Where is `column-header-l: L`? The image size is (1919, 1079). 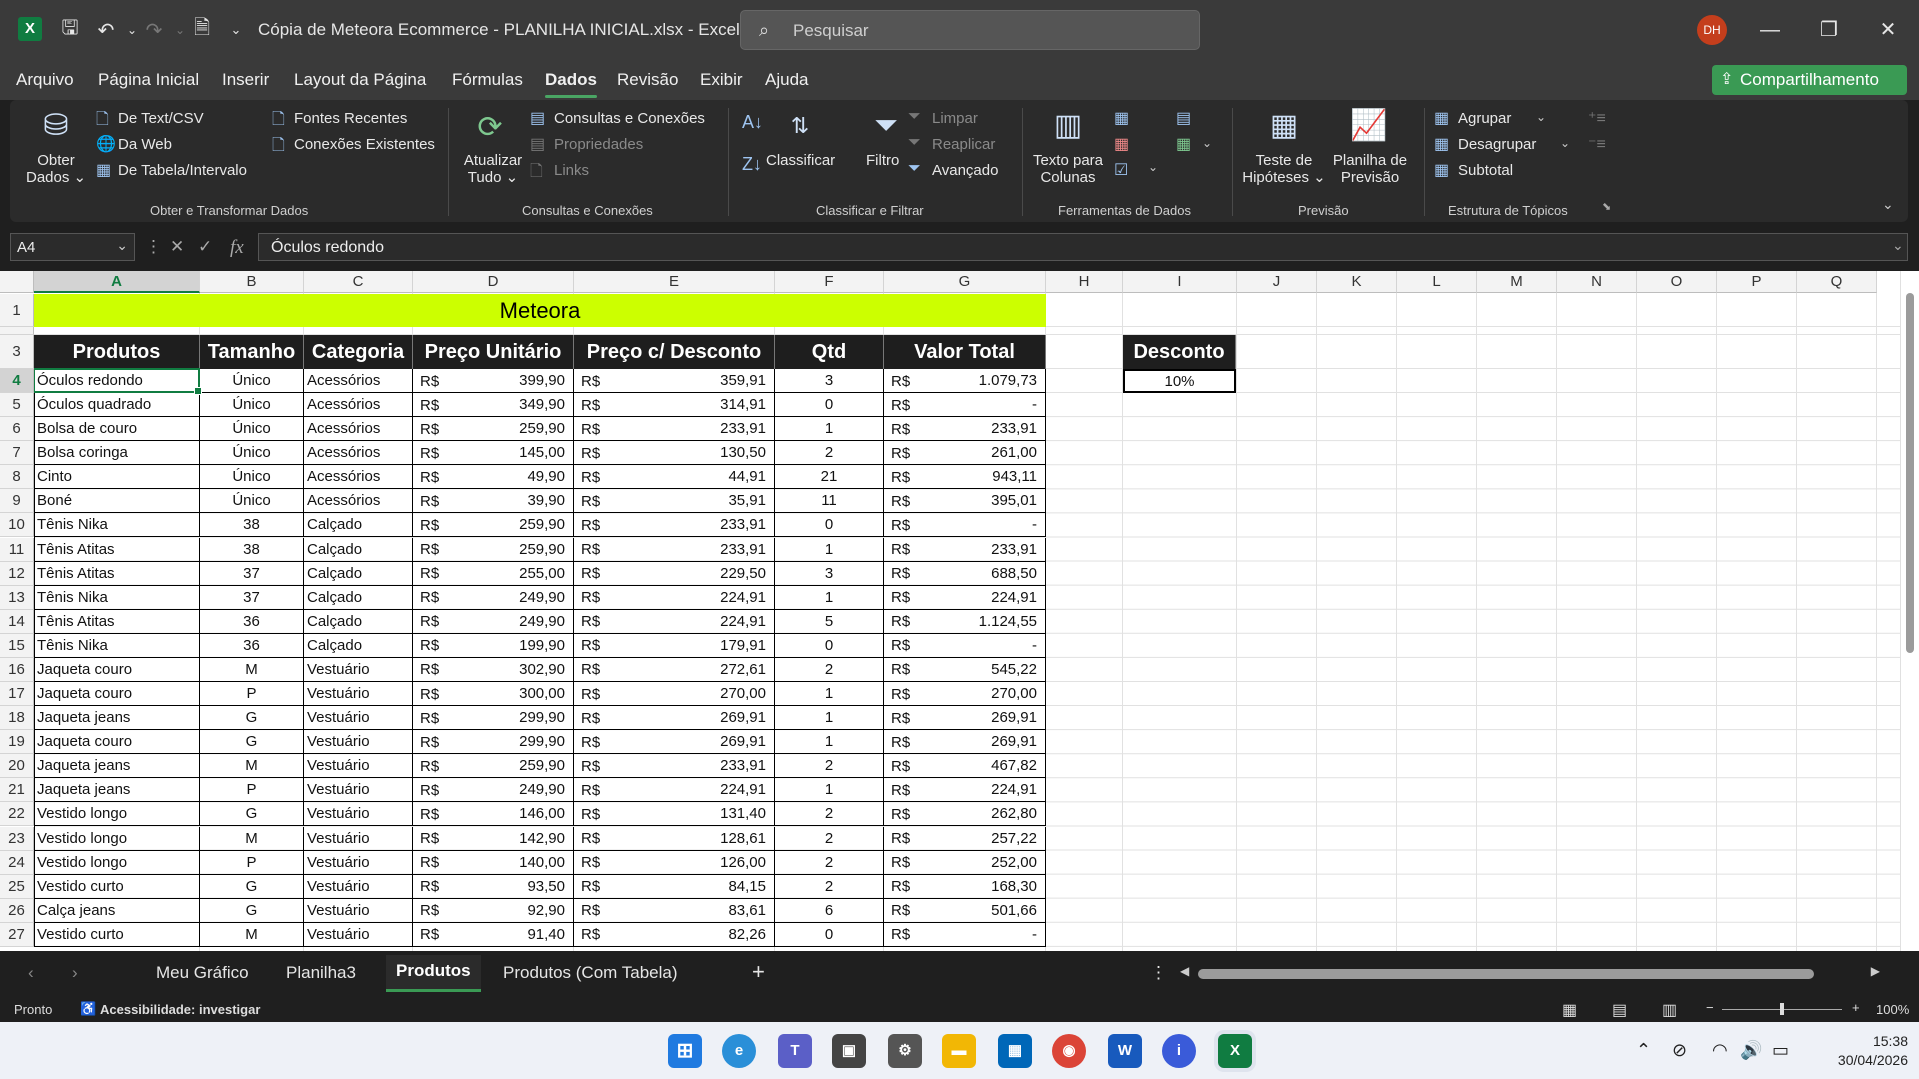
column-header-l: L is located at coordinates (1437, 282).